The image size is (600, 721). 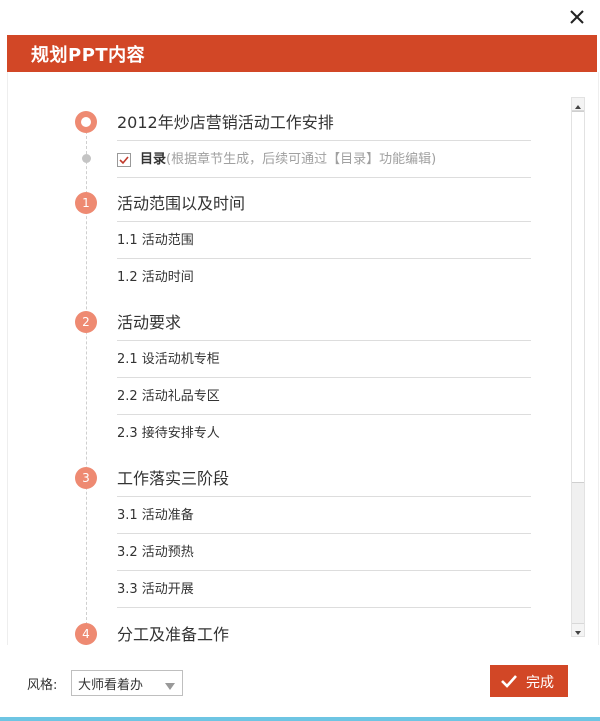 I want to click on scroll-thumb, so click(x=578, y=297).